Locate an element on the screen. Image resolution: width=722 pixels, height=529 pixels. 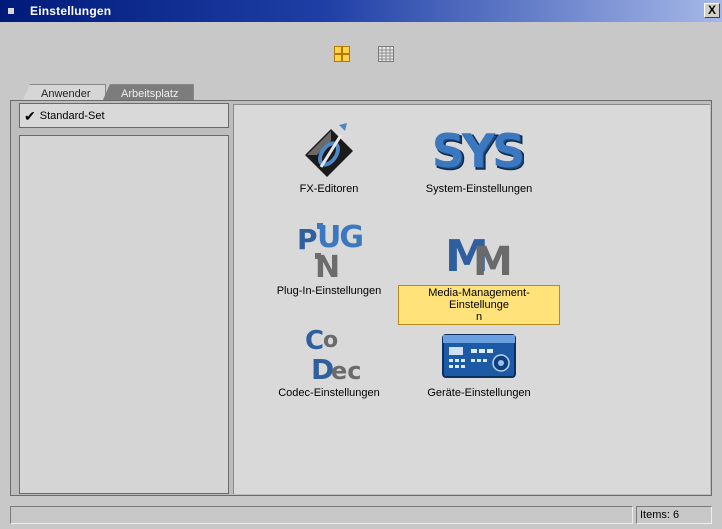
sys-icon: SYS SYS is located at coordinates (479, 150).